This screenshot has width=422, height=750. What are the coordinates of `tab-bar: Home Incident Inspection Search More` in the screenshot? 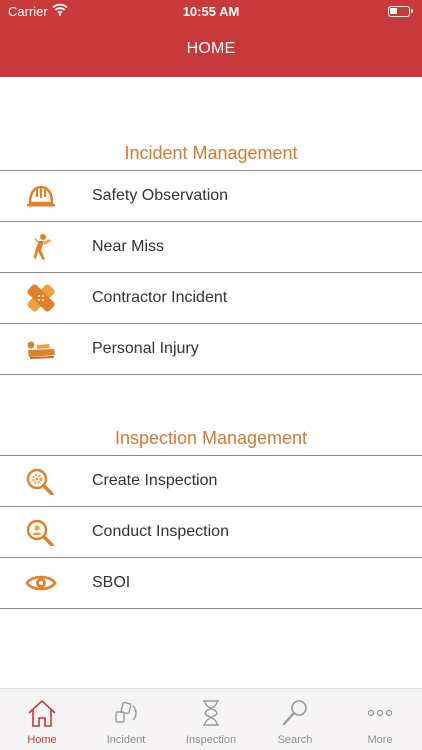 It's located at (211, 719).